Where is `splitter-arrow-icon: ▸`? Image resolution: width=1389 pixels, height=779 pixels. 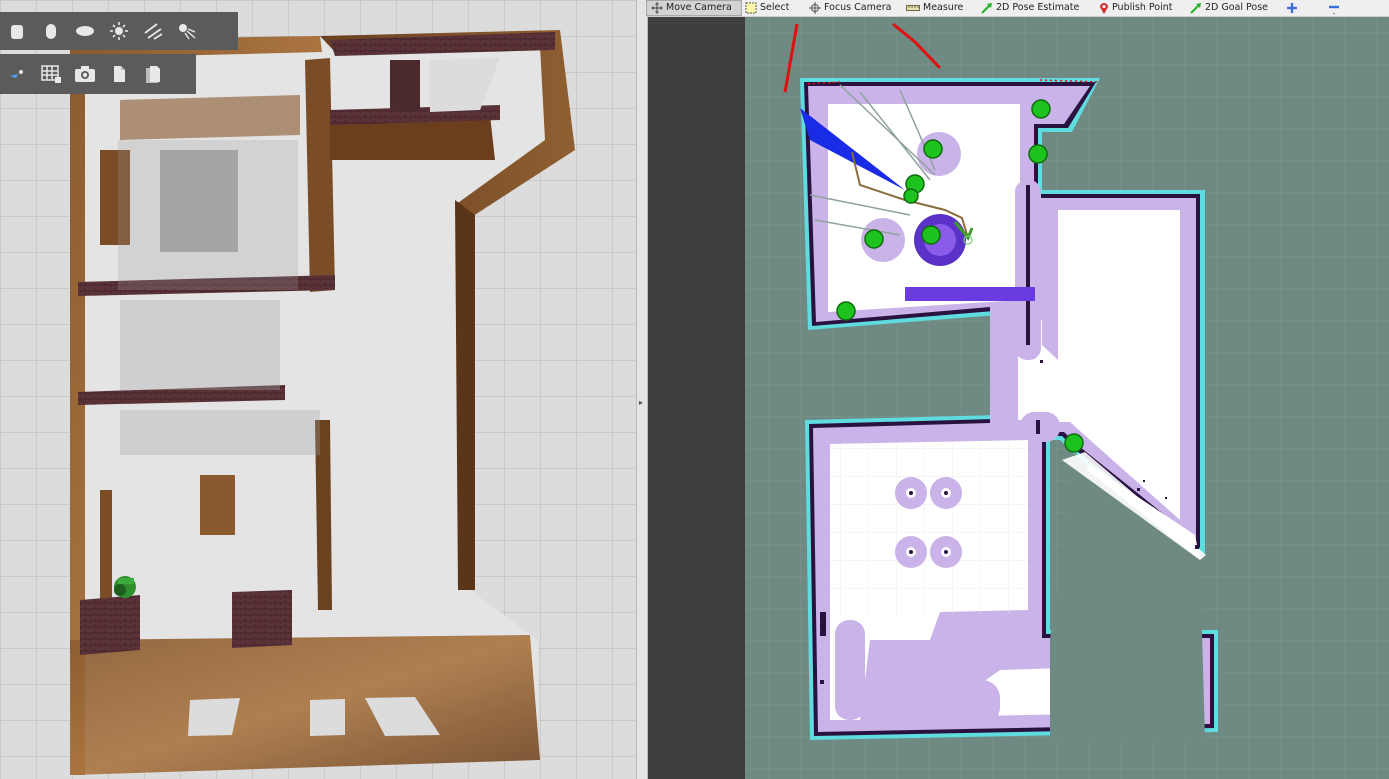
splitter-arrow-icon: ▸ is located at coordinates (641, 402).